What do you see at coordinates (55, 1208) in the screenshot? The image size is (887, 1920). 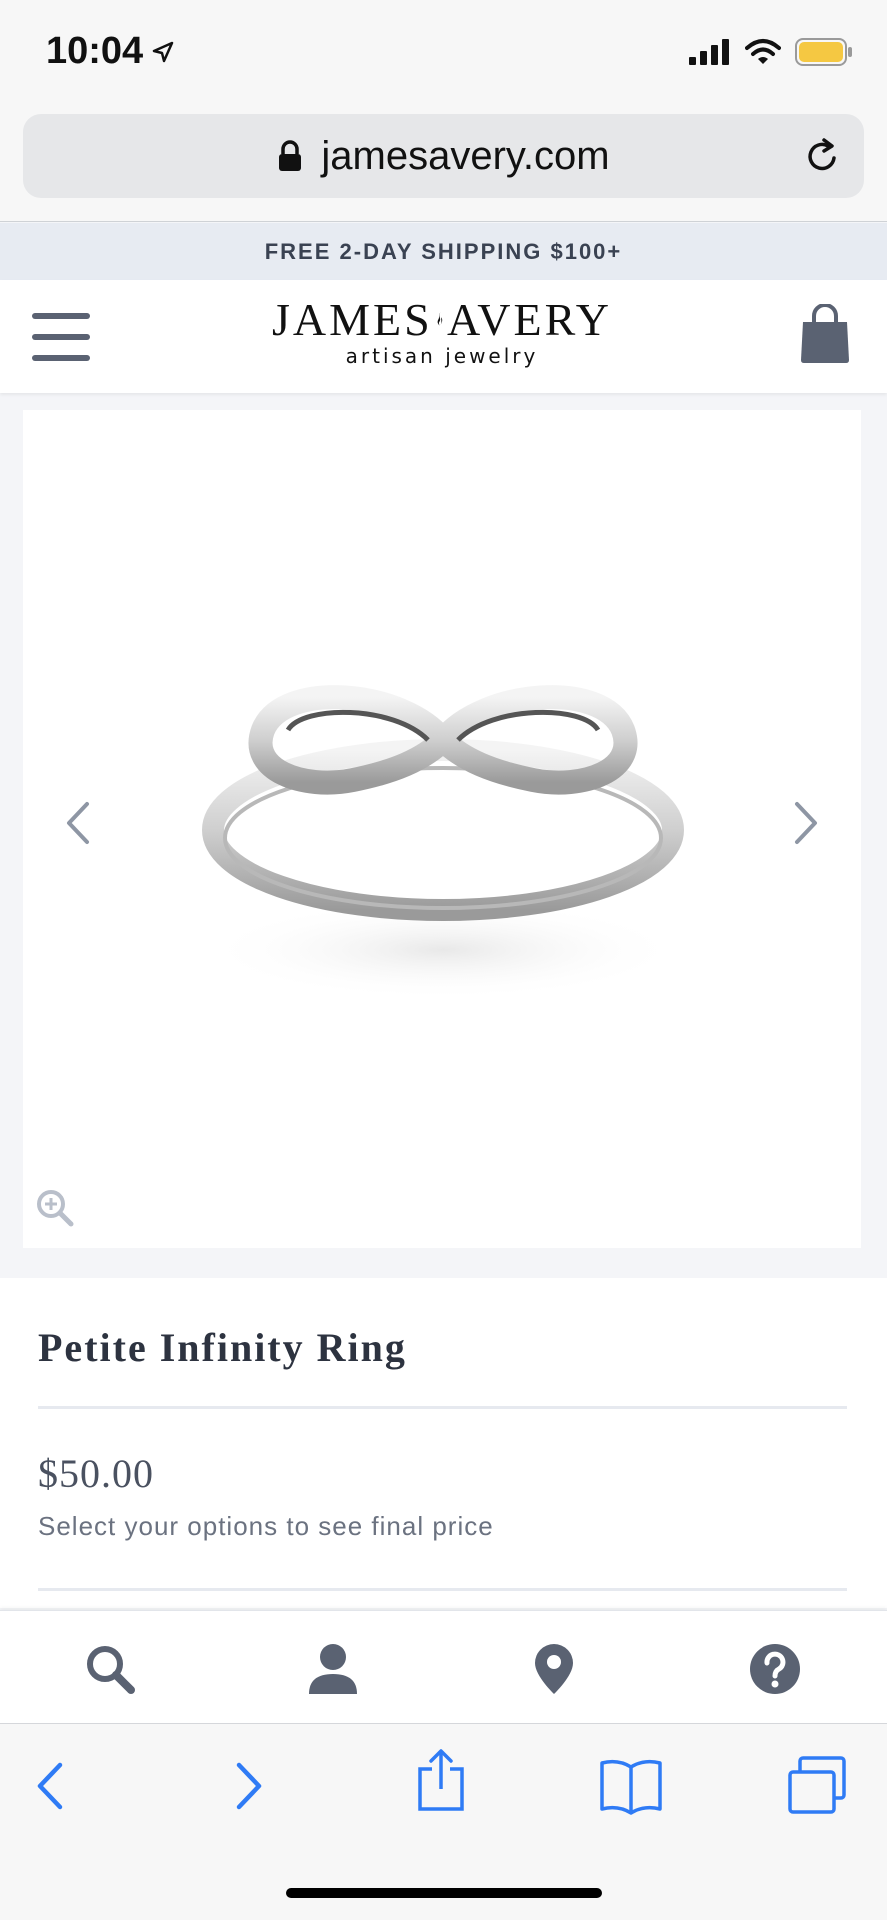 I see `zoom-in-icon` at bounding box center [55, 1208].